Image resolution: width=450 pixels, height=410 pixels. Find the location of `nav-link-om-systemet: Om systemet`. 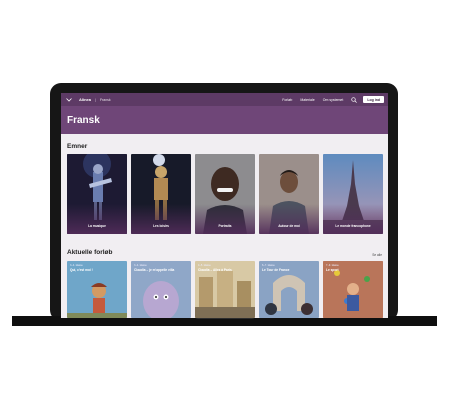

nav-link-om-systemet: Om systemet is located at coordinates (333, 100).